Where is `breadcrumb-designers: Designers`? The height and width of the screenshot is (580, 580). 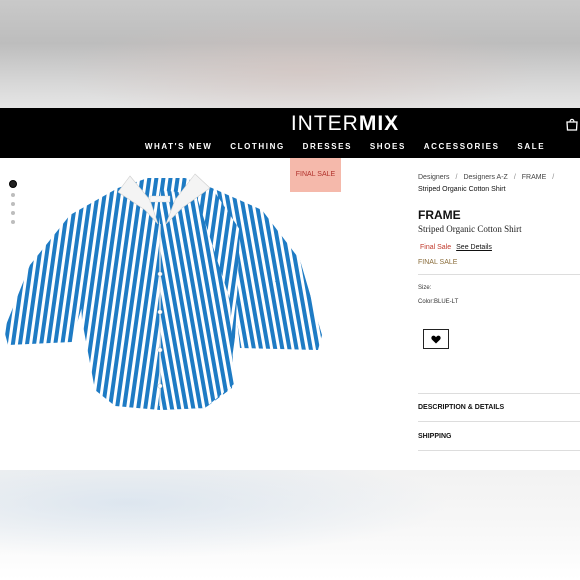 breadcrumb-designers: Designers is located at coordinates (434, 177).